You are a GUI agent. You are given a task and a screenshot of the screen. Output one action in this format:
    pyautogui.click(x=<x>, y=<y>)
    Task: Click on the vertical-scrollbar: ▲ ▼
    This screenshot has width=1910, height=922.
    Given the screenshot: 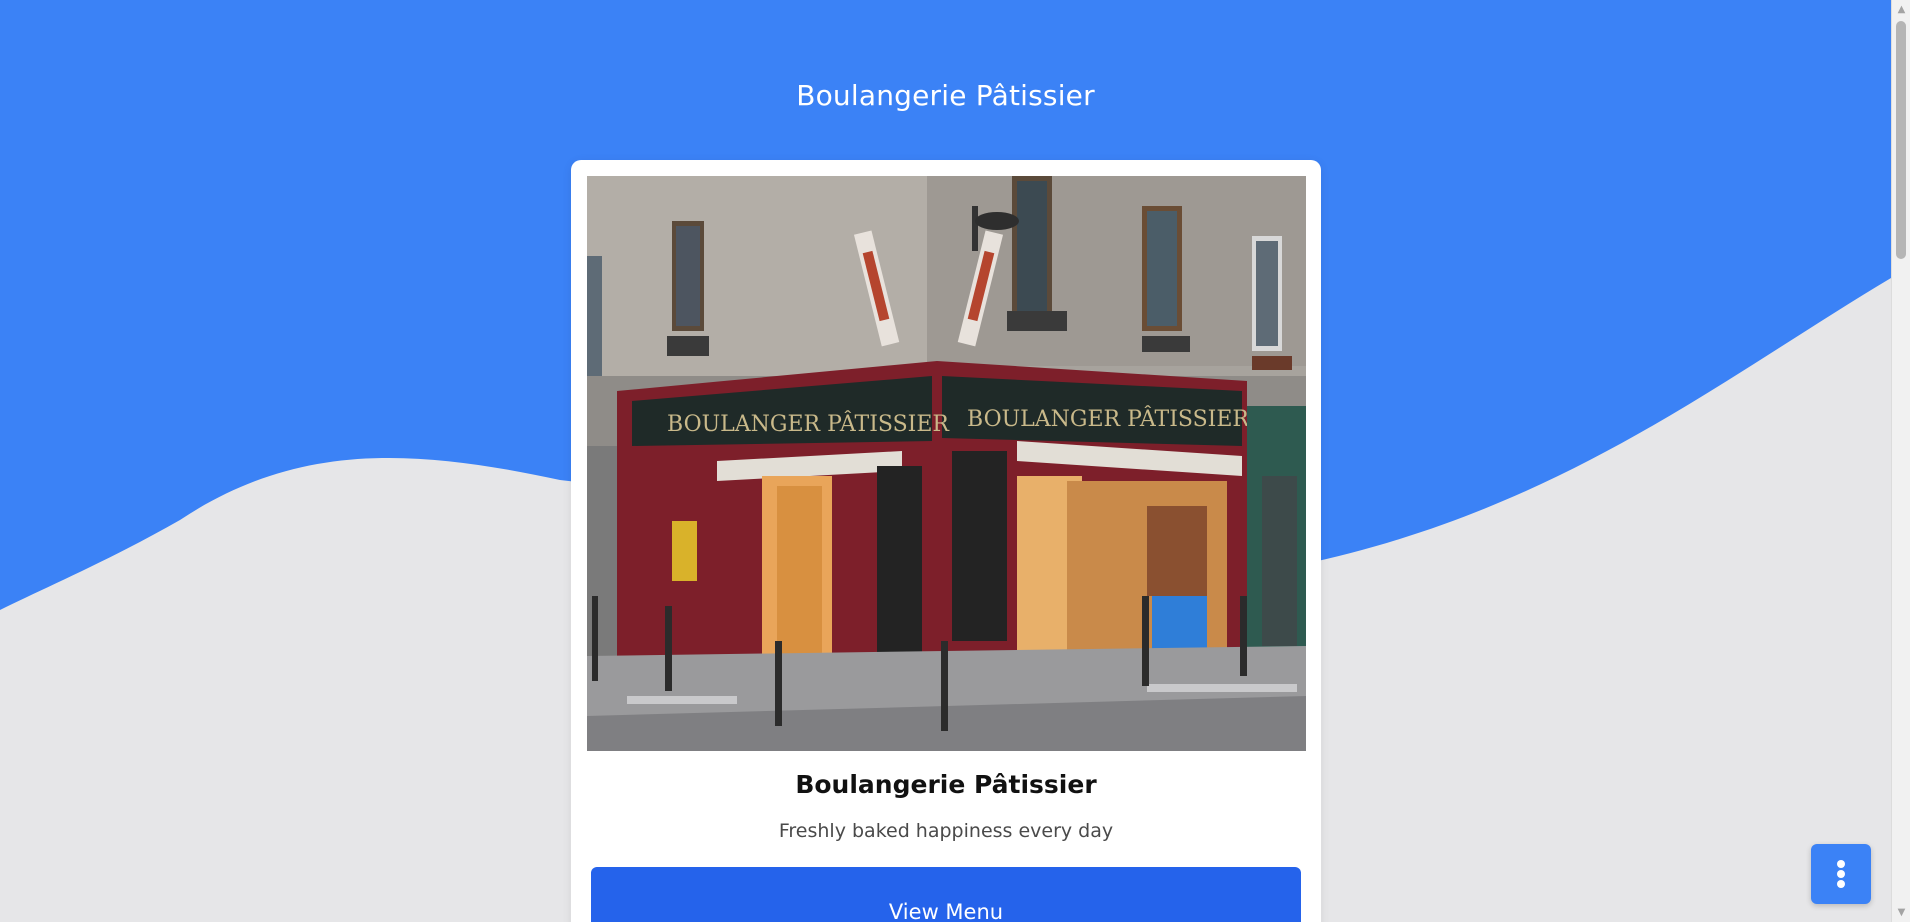 What is the action you would take?
    pyautogui.click(x=1900, y=461)
    